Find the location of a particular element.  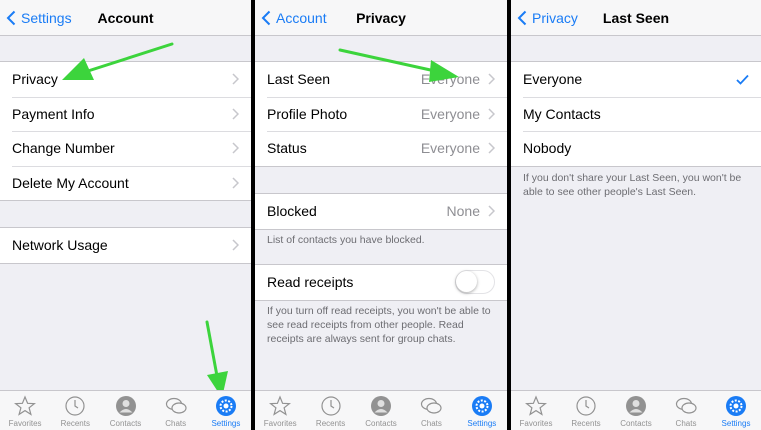

row-label: Network Usage is located at coordinates (60, 245).